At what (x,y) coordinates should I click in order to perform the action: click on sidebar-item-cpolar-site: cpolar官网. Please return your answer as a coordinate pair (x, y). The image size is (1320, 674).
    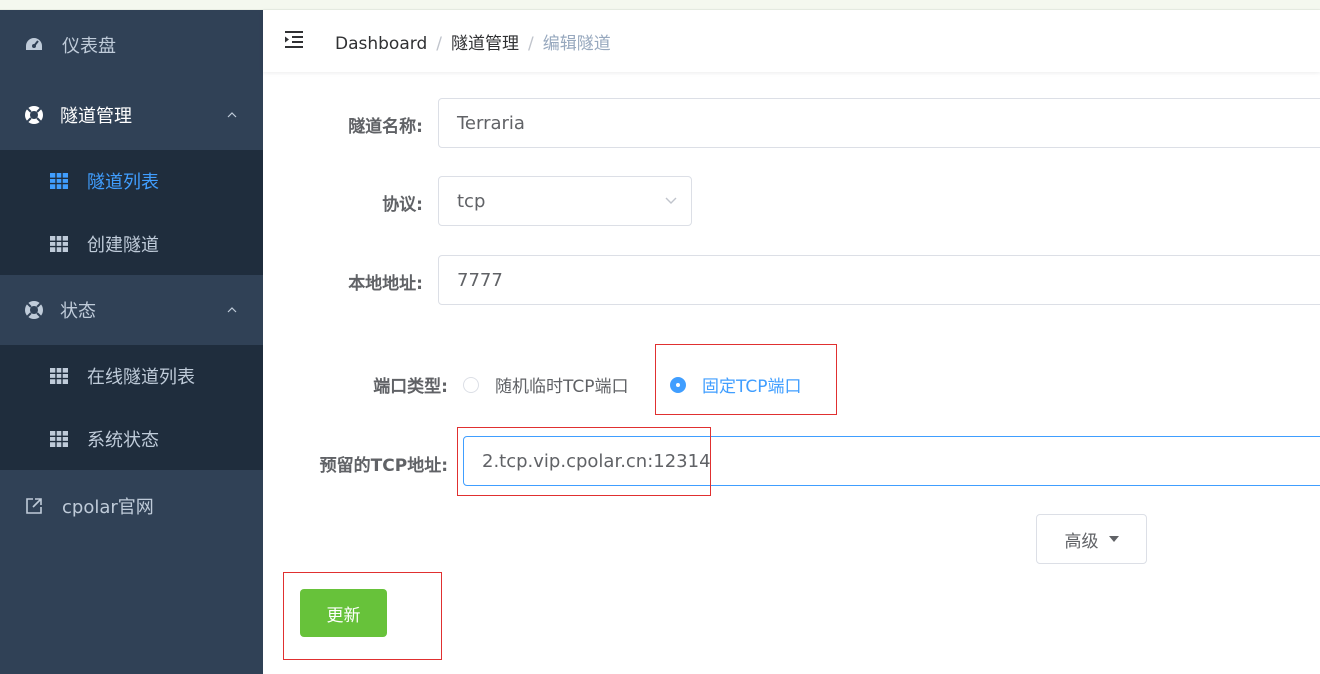
    Looking at the image, I should click on (131, 506).